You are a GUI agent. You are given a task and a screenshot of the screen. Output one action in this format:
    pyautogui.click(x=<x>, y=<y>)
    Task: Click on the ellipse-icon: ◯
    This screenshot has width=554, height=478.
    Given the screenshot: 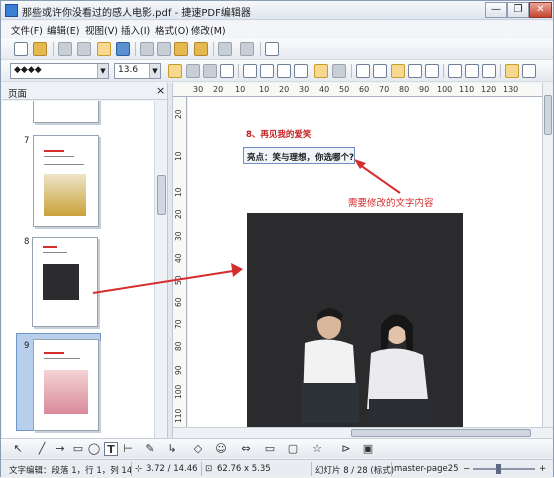 What is the action you would take?
    pyautogui.click(x=94, y=449)
    